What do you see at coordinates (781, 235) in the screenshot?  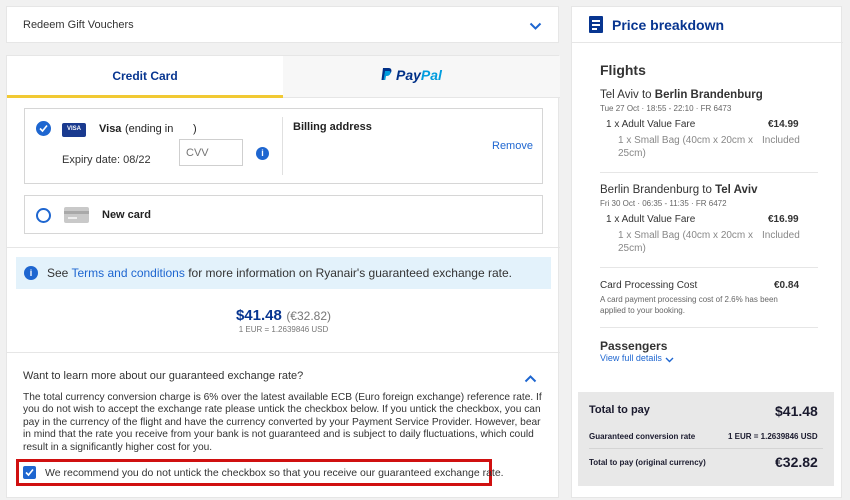 I see `inbound-bag-price: Included` at bounding box center [781, 235].